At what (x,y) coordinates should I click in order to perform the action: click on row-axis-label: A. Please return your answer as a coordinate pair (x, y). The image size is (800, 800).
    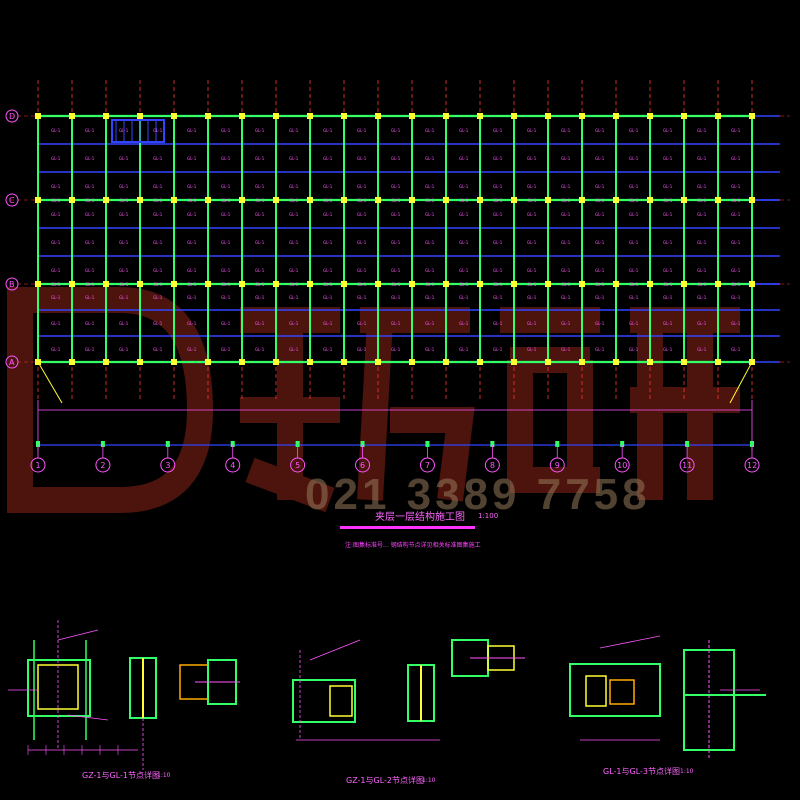
    Looking at the image, I should click on (12, 362).